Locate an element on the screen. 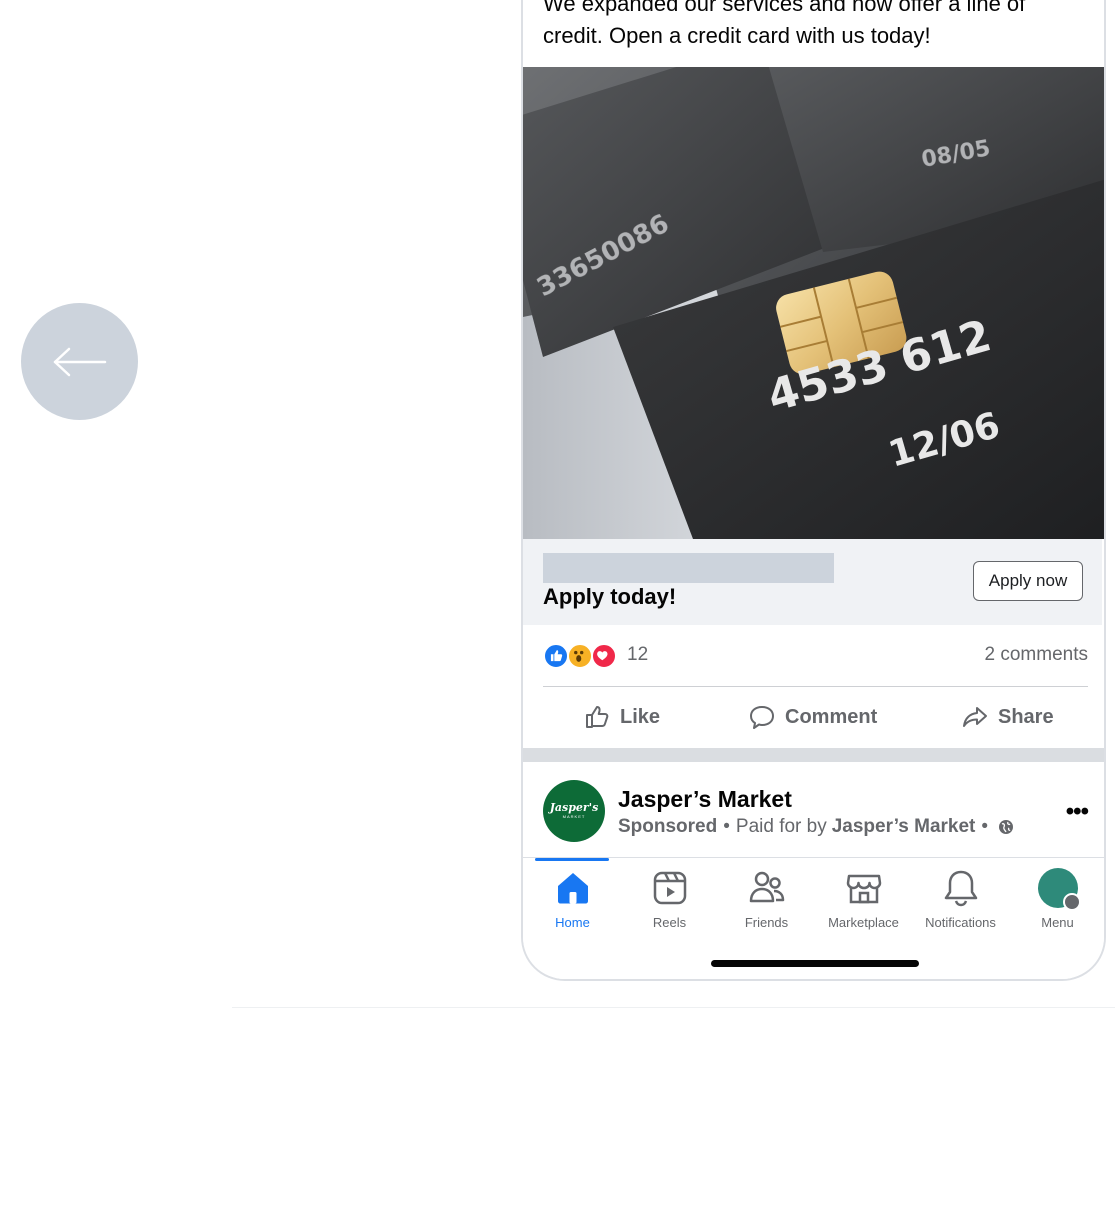  tab-marketplace: Marketplace is located at coordinates (863, 903).